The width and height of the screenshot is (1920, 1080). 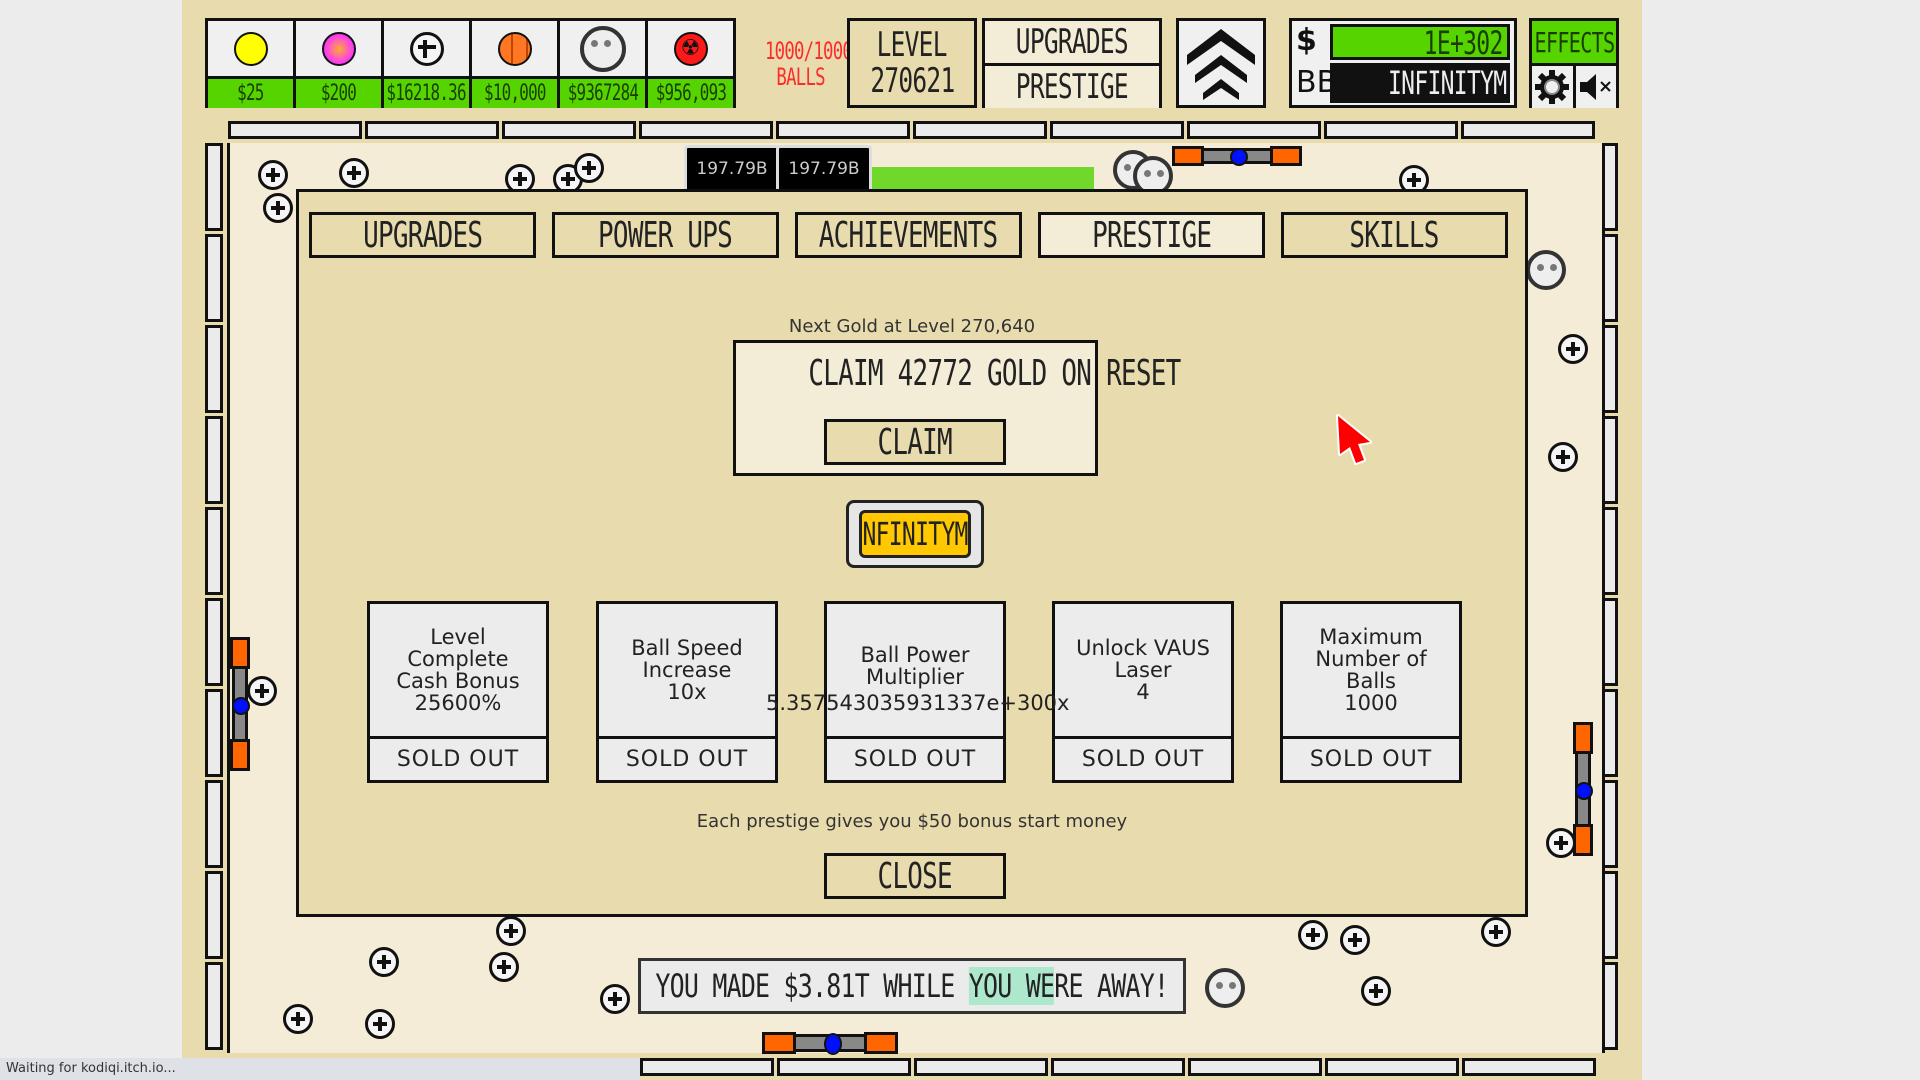 What do you see at coordinates (912, 63) in the screenshot?
I see `level-display: LEVEL 270621` at bounding box center [912, 63].